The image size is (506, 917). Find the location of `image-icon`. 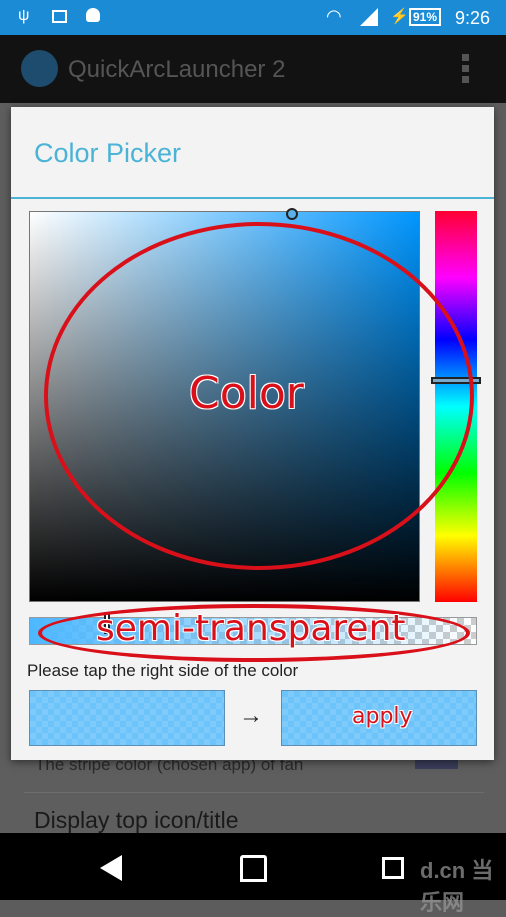

image-icon is located at coordinates (59, 16).